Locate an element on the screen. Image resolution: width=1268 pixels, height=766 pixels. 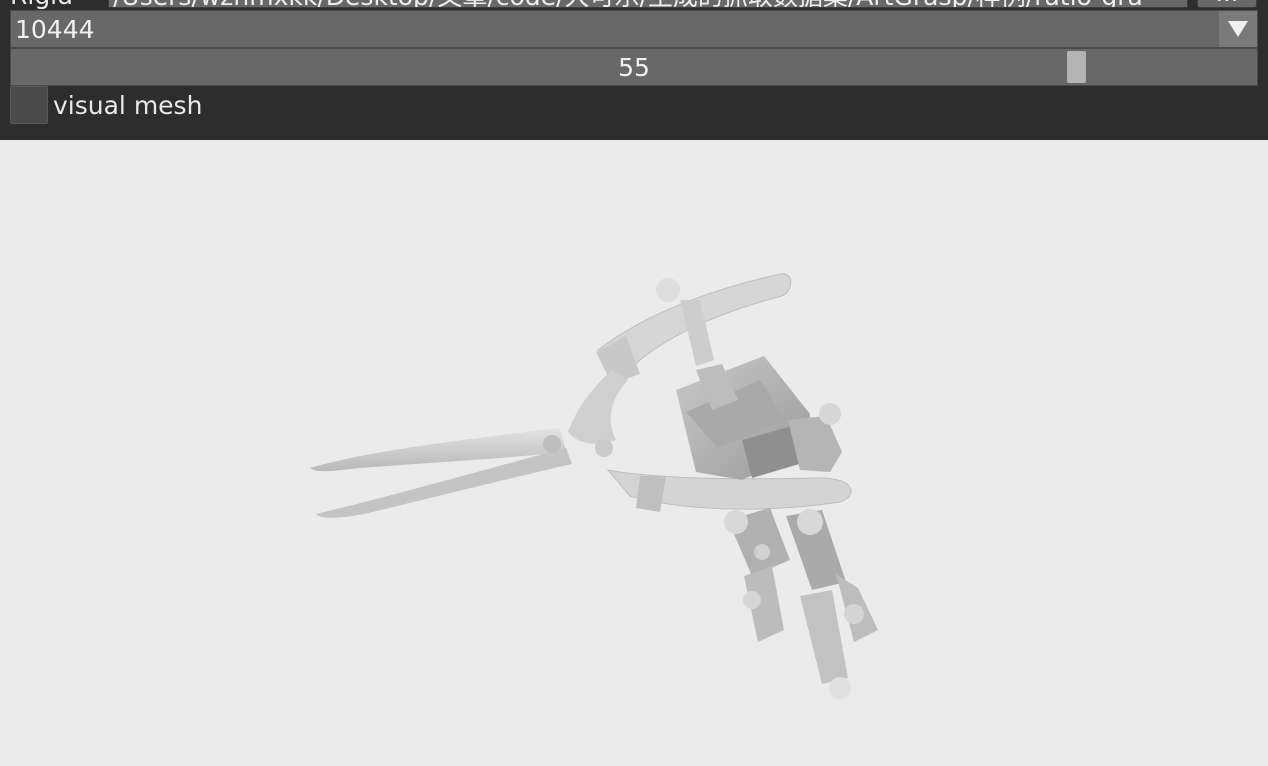
file-path-label: Rigid is located at coordinates (58, 5).